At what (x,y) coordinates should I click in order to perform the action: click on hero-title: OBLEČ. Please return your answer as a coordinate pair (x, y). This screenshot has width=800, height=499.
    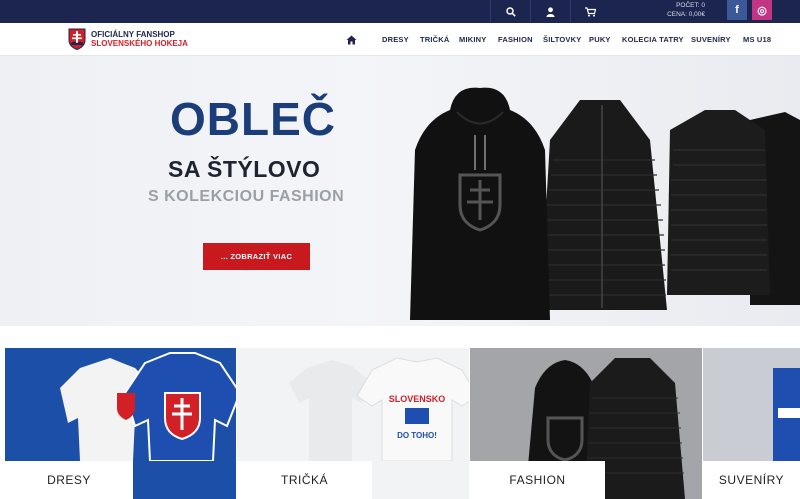
    Looking at the image, I should click on (253, 119).